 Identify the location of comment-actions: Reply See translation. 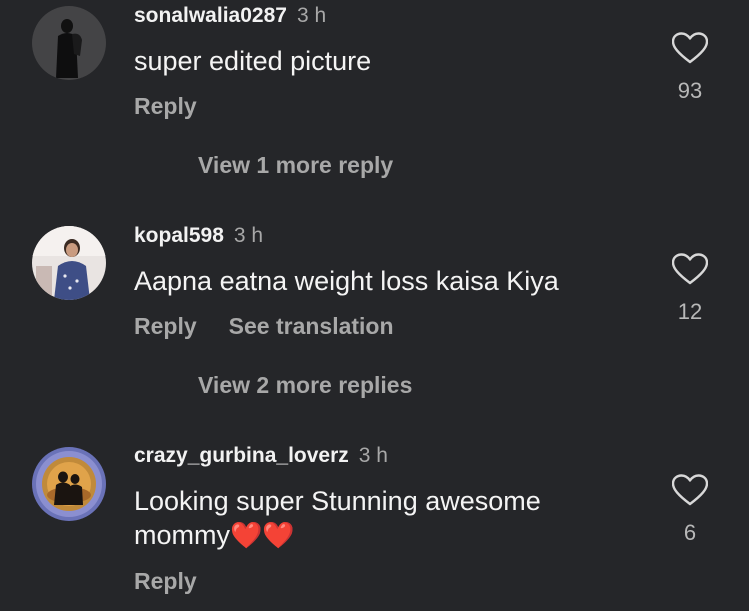
(264, 326).